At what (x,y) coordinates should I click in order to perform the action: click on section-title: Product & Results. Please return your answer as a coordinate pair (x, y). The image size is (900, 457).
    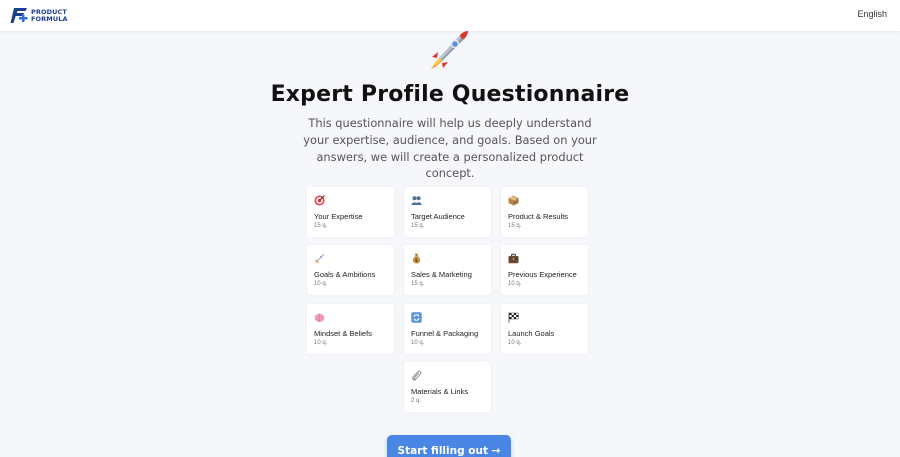
    Looking at the image, I should click on (538, 216).